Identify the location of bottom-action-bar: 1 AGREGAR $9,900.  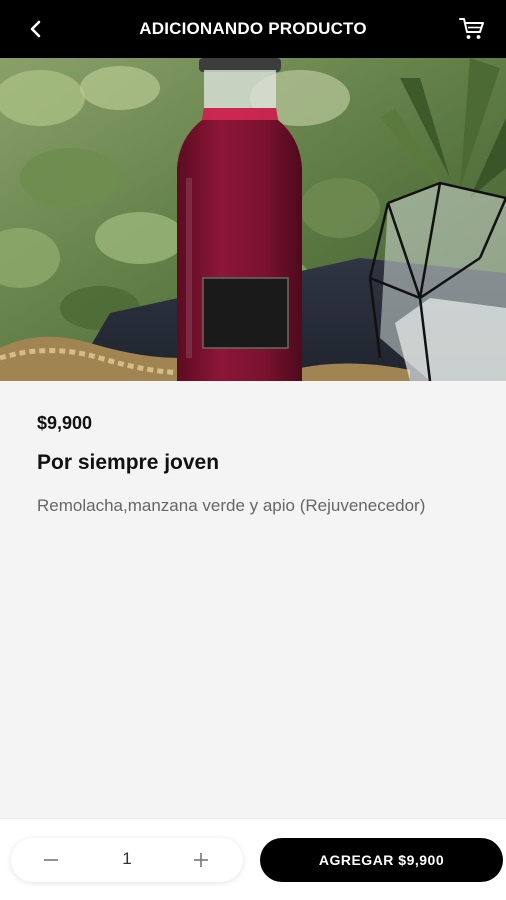
(253, 859).